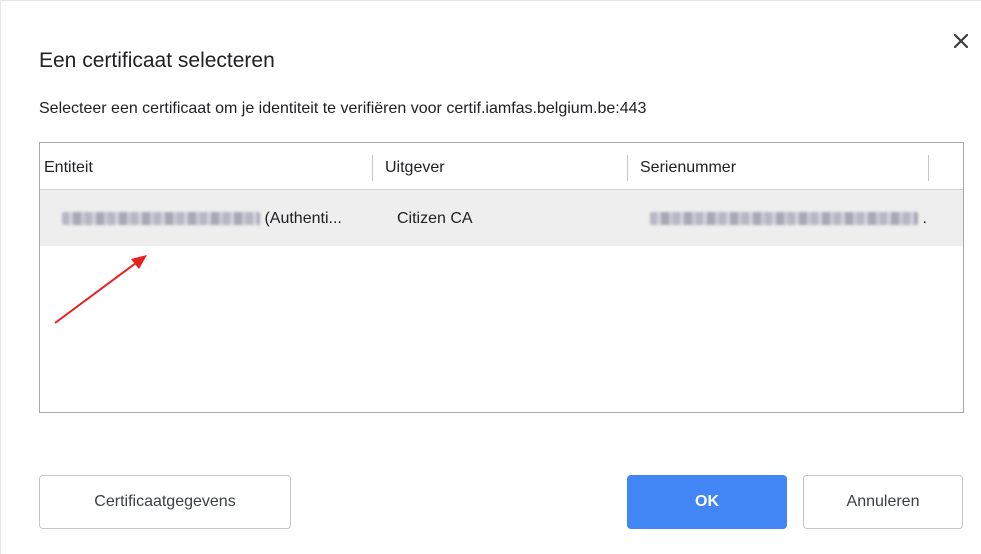  What do you see at coordinates (707, 502) in the screenshot?
I see `ok-button: OK` at bounding box center [707, 502].